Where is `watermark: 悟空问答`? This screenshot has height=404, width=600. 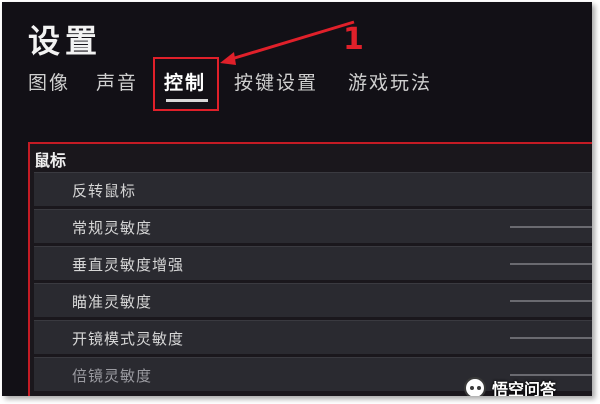 watermark: 悟空问答 is located at coordinates (510, 386).